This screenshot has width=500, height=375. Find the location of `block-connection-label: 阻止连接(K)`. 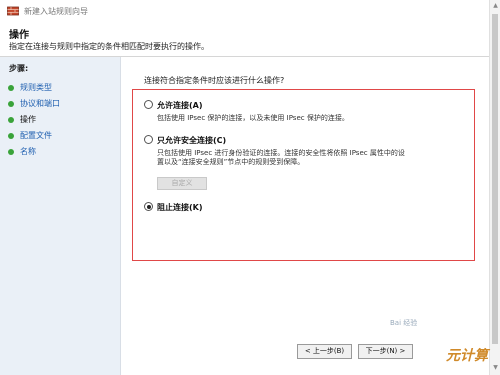

block-connection-label: 阻止连接(K) is located at coordinates (180, 207).